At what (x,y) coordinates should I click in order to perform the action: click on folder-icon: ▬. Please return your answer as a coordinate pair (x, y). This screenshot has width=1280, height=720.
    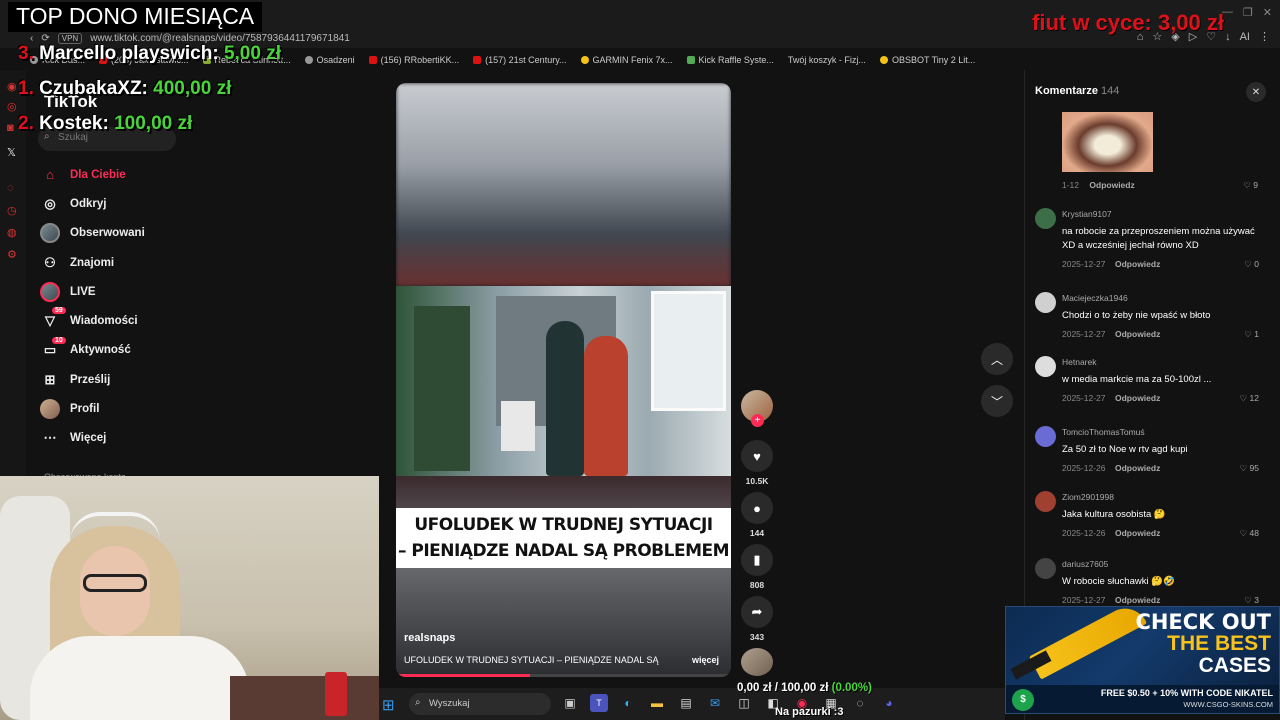
    Looking at the image, I should click on (657, 703).